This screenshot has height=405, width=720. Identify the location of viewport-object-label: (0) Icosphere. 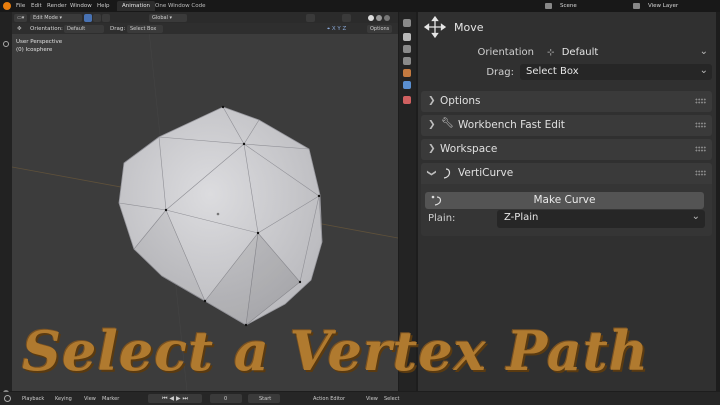
(34, 50).